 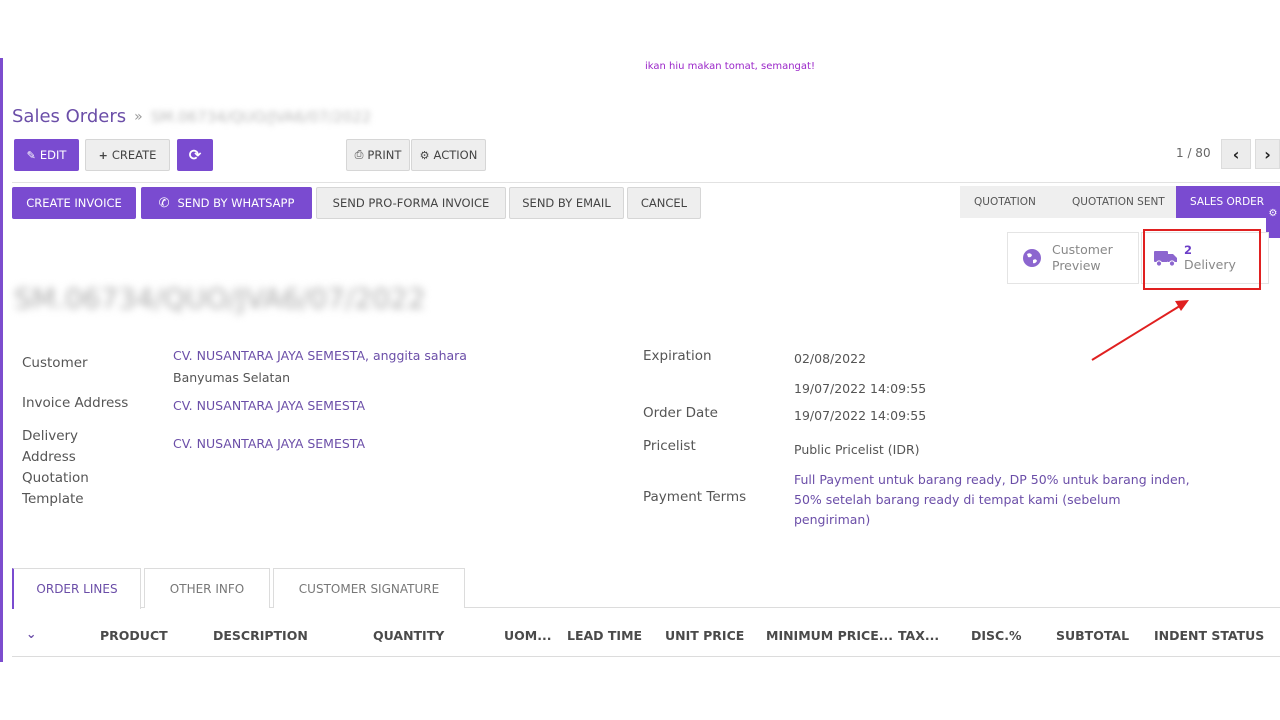 I want to click on column-header-quantity: QUANTITY, so click(x=408, y=635).